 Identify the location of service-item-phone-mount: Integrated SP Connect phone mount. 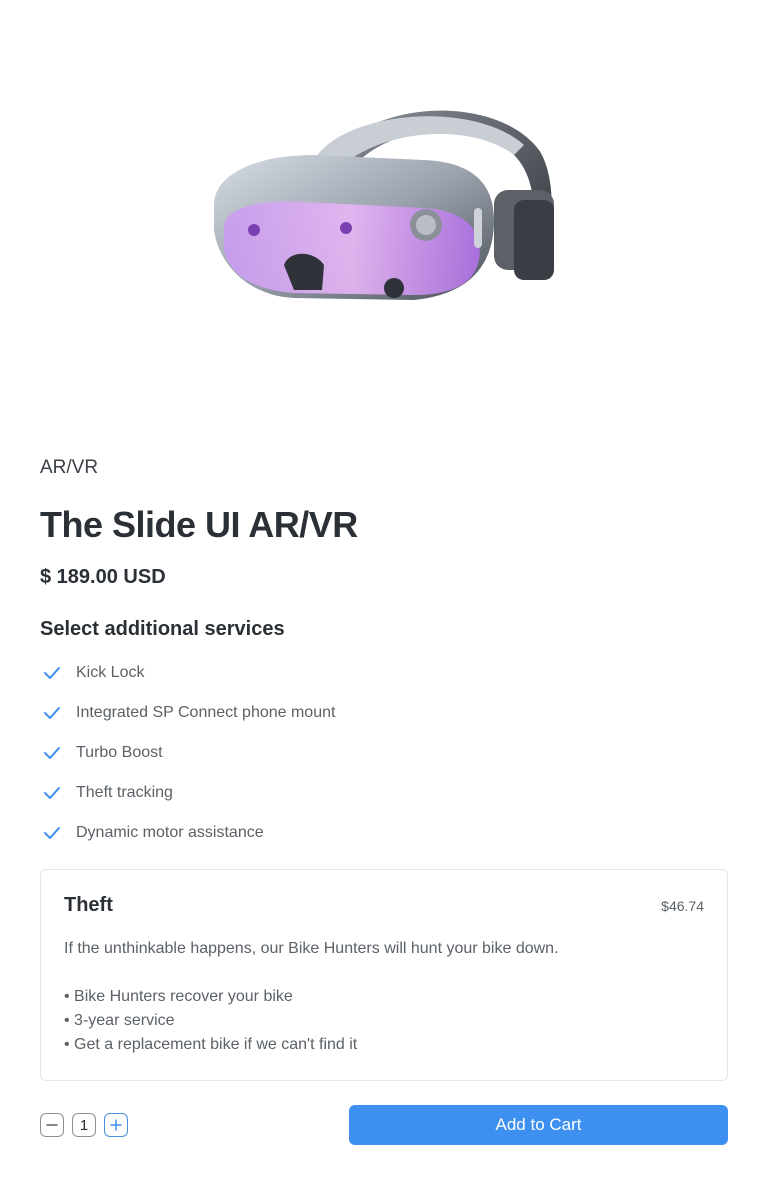
(384, 713).